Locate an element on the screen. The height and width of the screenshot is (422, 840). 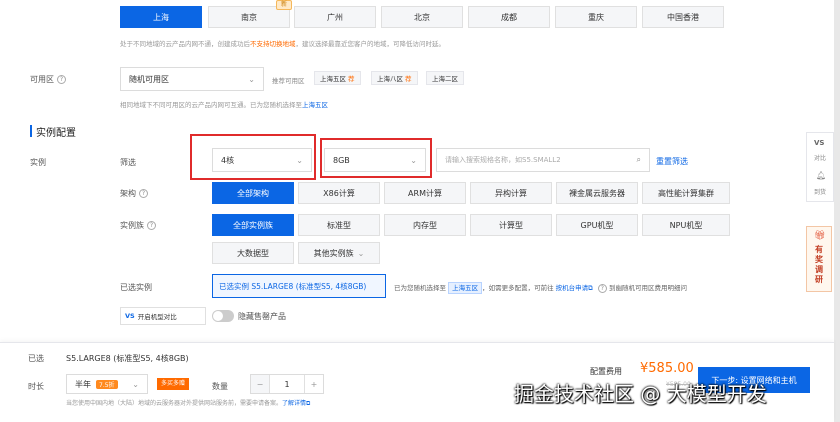
side-notice-label: 到货 is located at coordinates (820, 192).